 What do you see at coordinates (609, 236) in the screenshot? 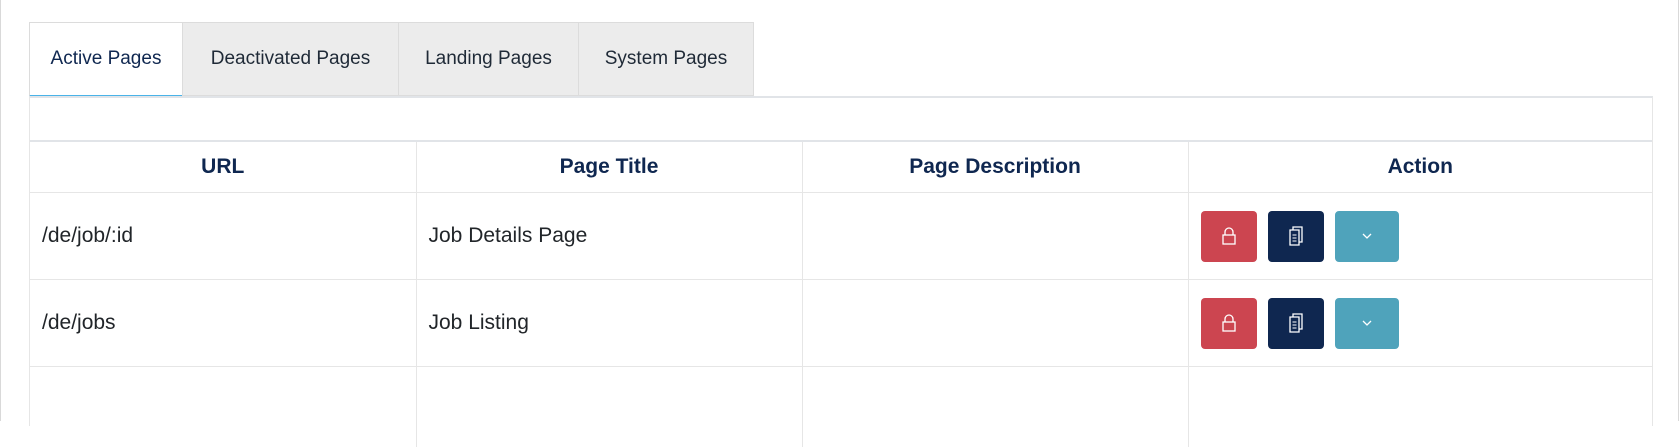
I see `cell-page-title: Job Details Page` at bounding box center [609, 236].